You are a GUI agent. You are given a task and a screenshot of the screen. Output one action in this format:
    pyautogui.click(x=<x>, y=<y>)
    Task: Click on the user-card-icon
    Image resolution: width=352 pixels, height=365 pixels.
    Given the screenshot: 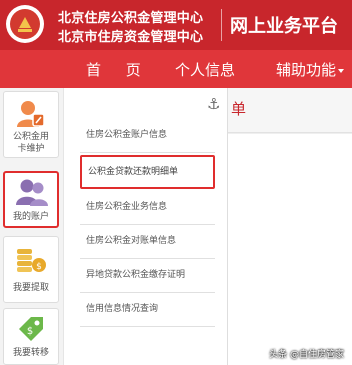 What is the action you would take?
    pyautogui.click(x=31, y=114)
    